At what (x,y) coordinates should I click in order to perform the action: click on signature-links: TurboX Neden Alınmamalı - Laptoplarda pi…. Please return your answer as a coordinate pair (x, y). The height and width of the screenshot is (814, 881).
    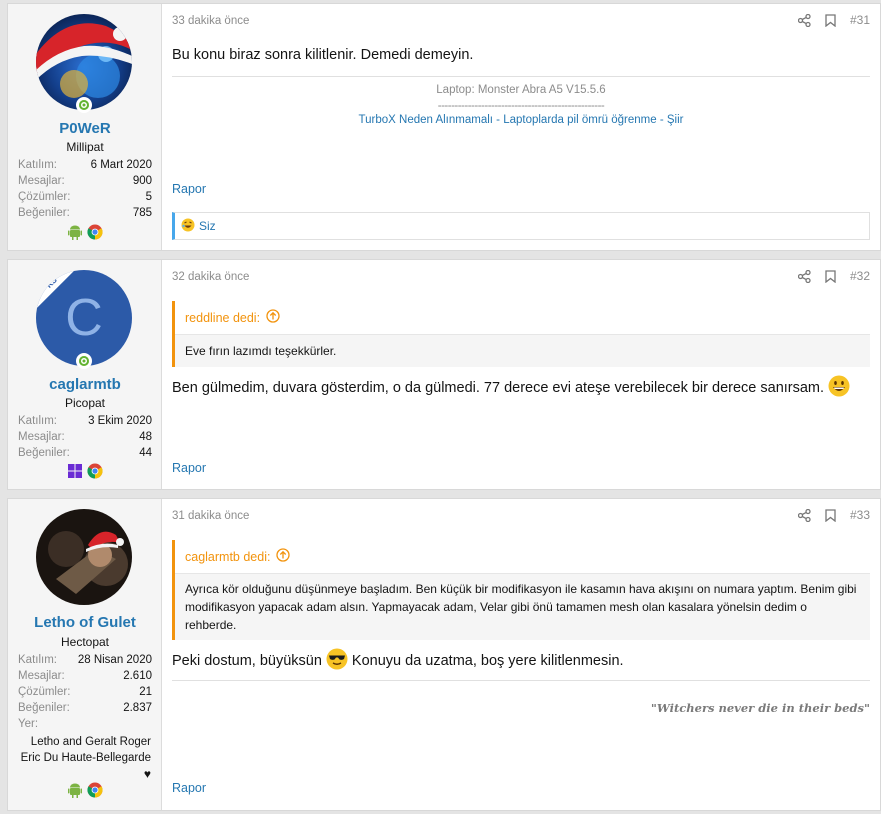
    Looking at the image, I should click on (521, 120).